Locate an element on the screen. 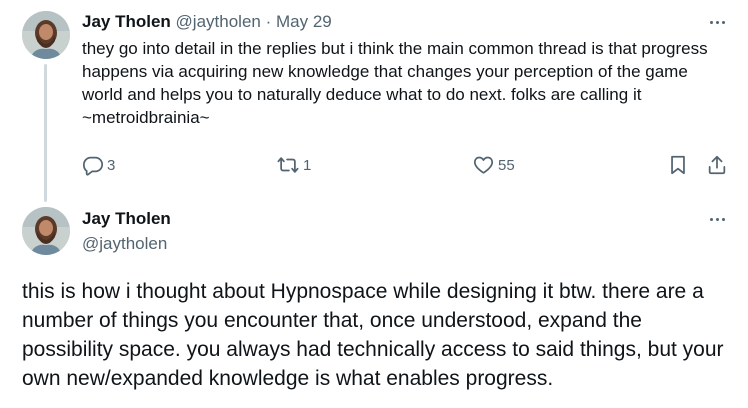 This screenshot has width=748, height=408. retweet-icon is located at coordinates (288, 165).